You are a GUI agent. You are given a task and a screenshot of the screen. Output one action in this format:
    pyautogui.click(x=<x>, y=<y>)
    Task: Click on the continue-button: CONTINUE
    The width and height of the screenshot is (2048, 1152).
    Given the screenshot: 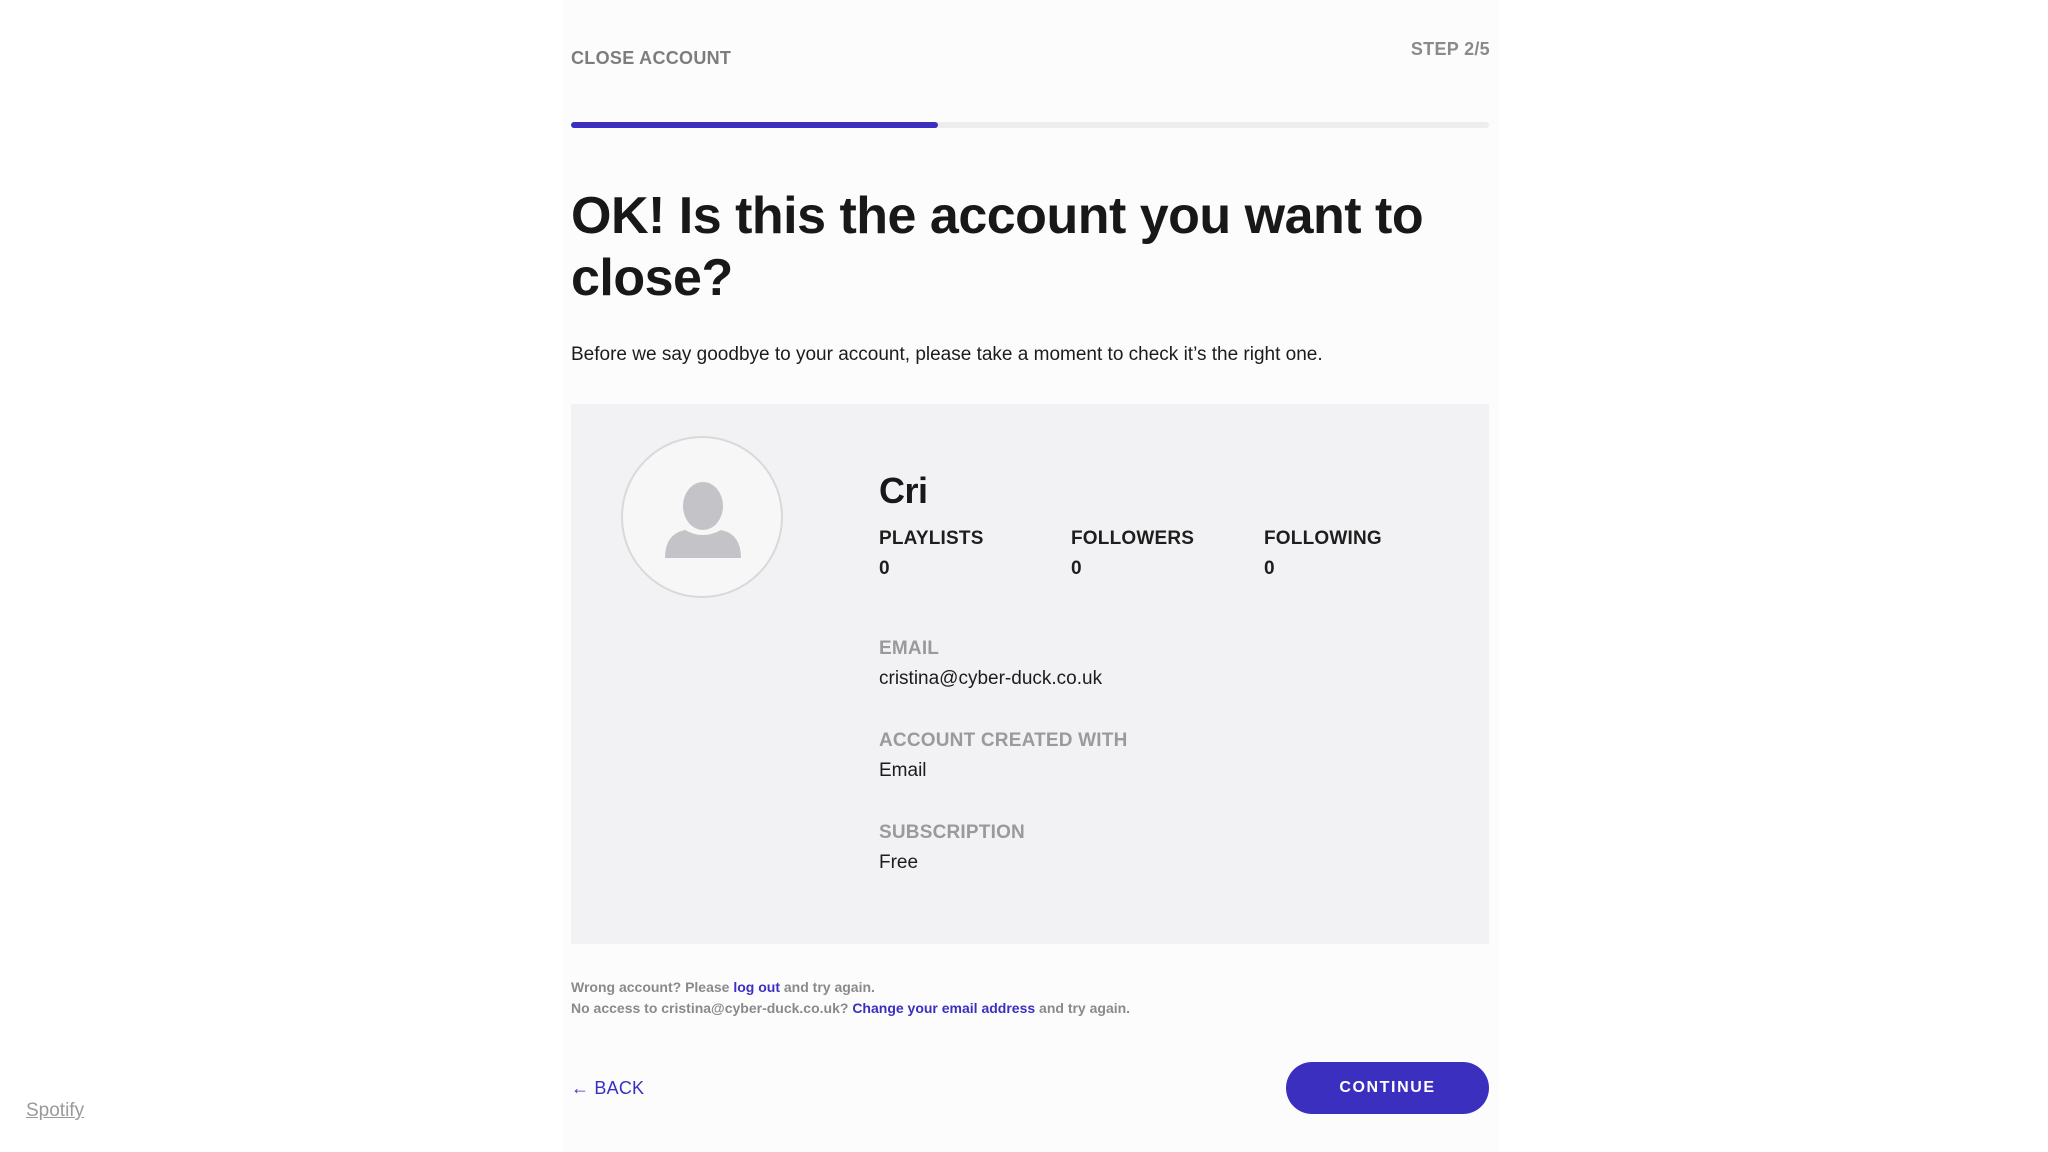 What is the action you would take?
    pyautogui.click(x=1387, y=1088)
    